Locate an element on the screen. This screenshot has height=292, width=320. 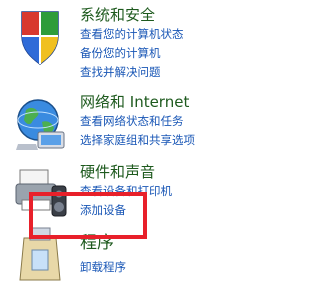
printer-speaker-icon is located at coordinates (40, 192).